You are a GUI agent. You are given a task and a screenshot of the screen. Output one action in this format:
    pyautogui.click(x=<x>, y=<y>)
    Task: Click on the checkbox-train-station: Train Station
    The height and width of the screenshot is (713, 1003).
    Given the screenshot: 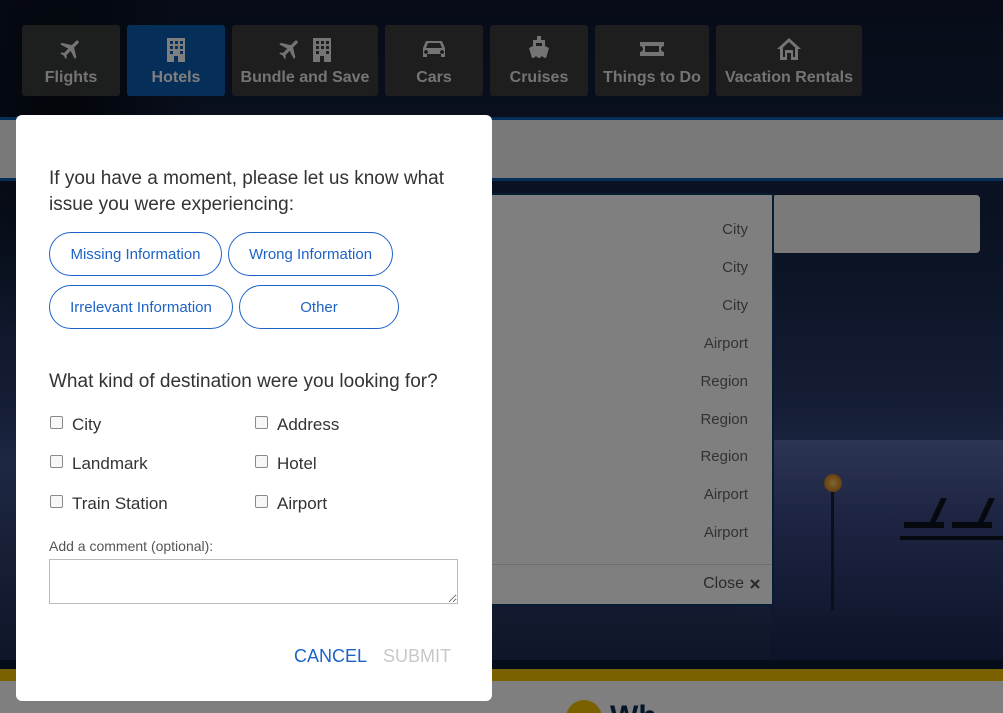 What is the action you would take?
    pyautogui.click(x=109, y=504)
    